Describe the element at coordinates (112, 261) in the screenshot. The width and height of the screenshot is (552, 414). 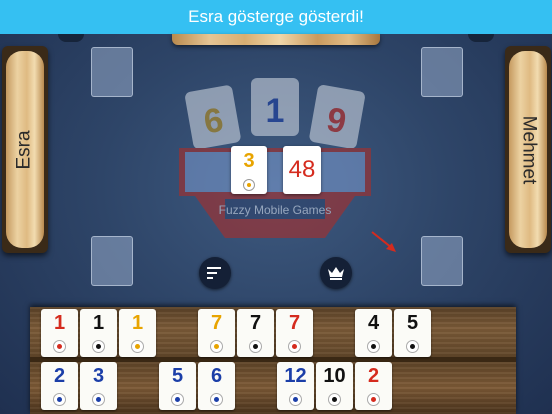
I see `discard-slot-bottom-left` at that location.